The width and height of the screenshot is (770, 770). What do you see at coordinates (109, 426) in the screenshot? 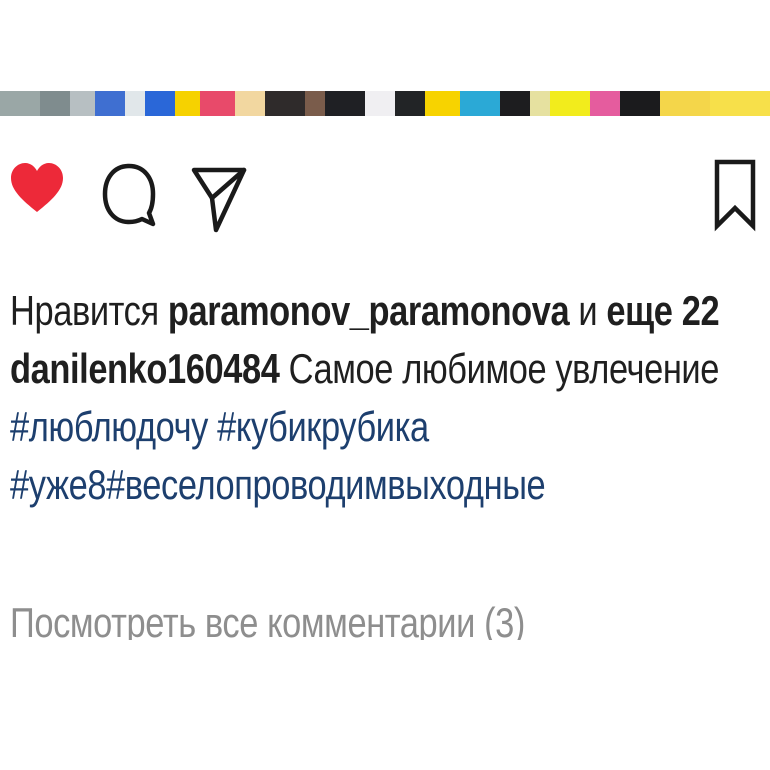
I see `hashtag-link: #люблюдочу` at bounding box center [109, 426].